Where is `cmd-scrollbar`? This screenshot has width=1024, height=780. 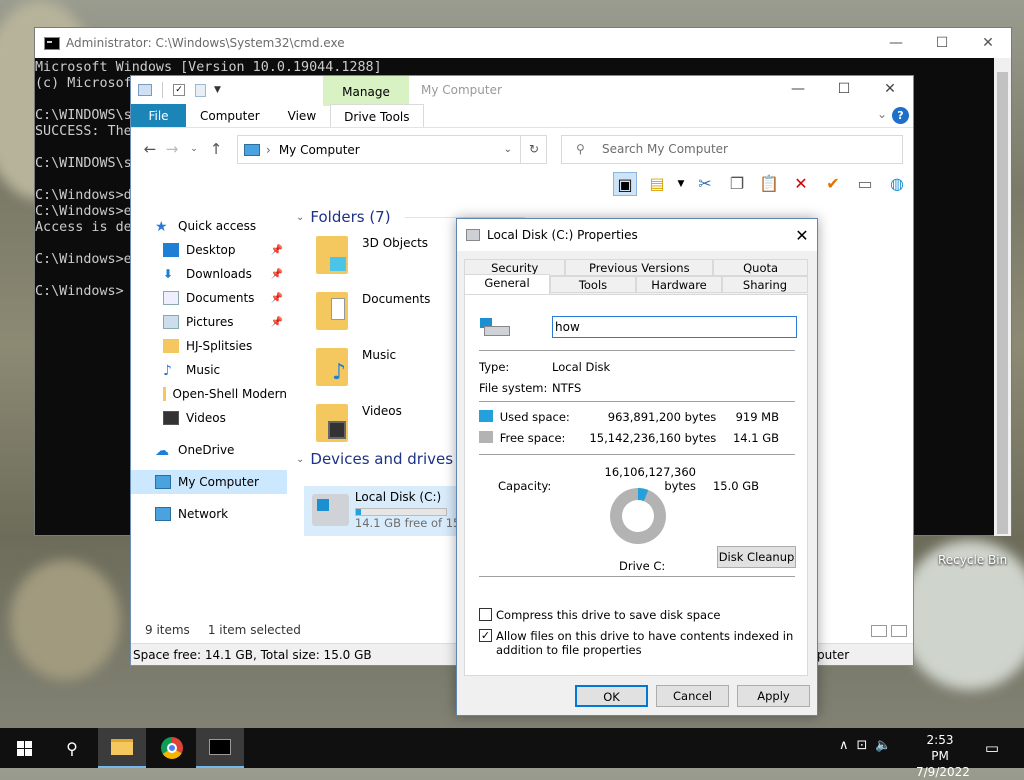
cmd-scrollbar is located at coordinates (1002, 297).